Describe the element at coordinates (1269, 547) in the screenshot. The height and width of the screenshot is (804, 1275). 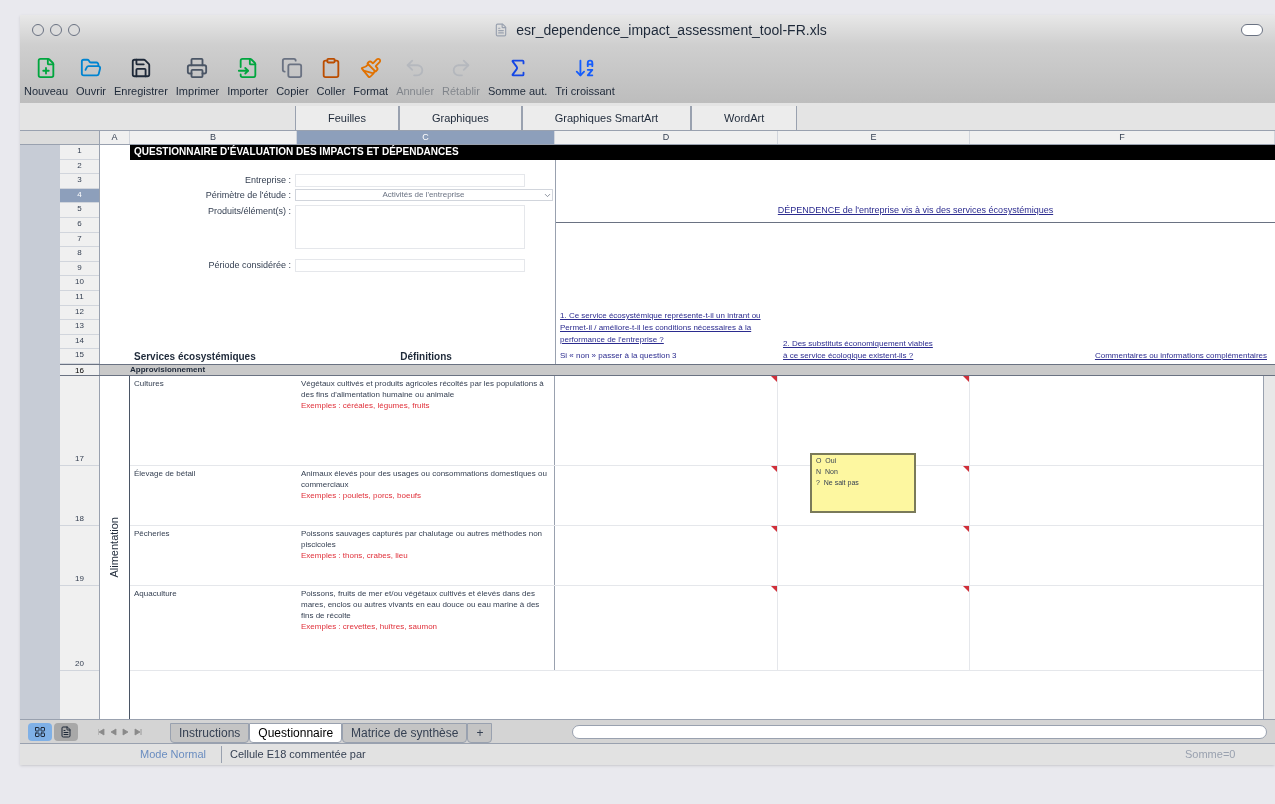
I see `vertical-scrollbar` at that location.